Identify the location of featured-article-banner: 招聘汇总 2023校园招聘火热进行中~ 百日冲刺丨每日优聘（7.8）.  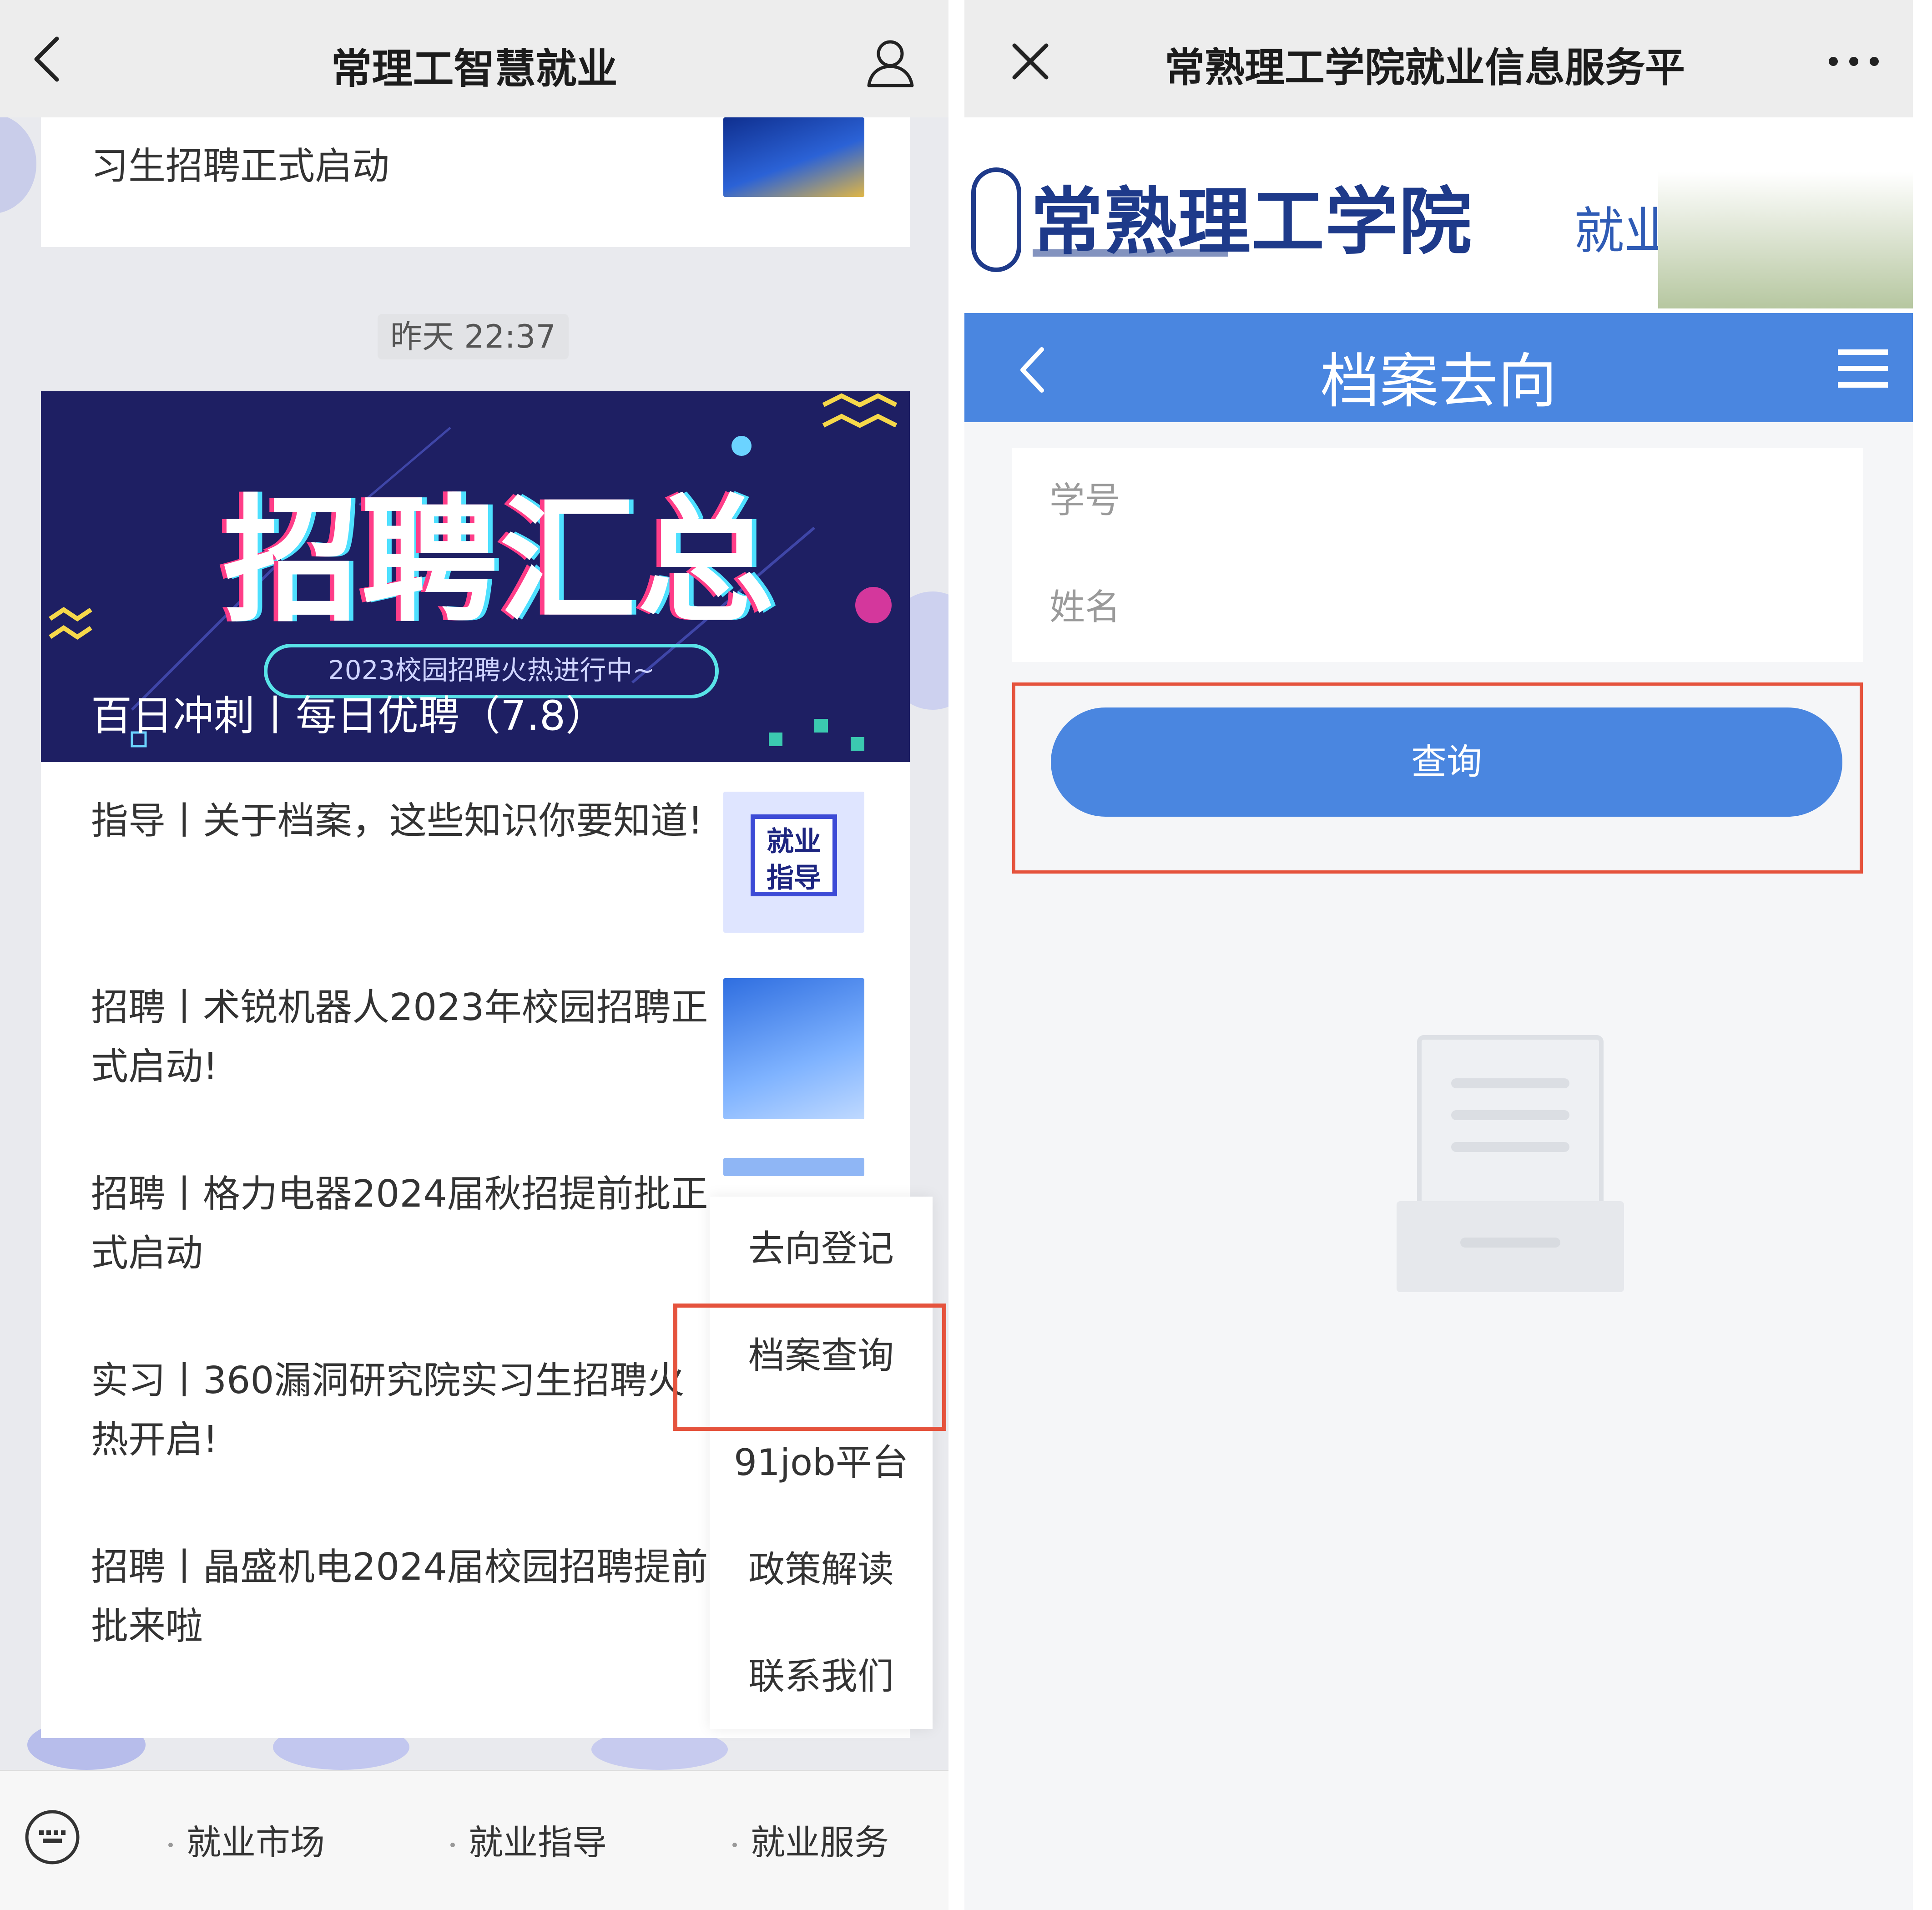
(476, 576).